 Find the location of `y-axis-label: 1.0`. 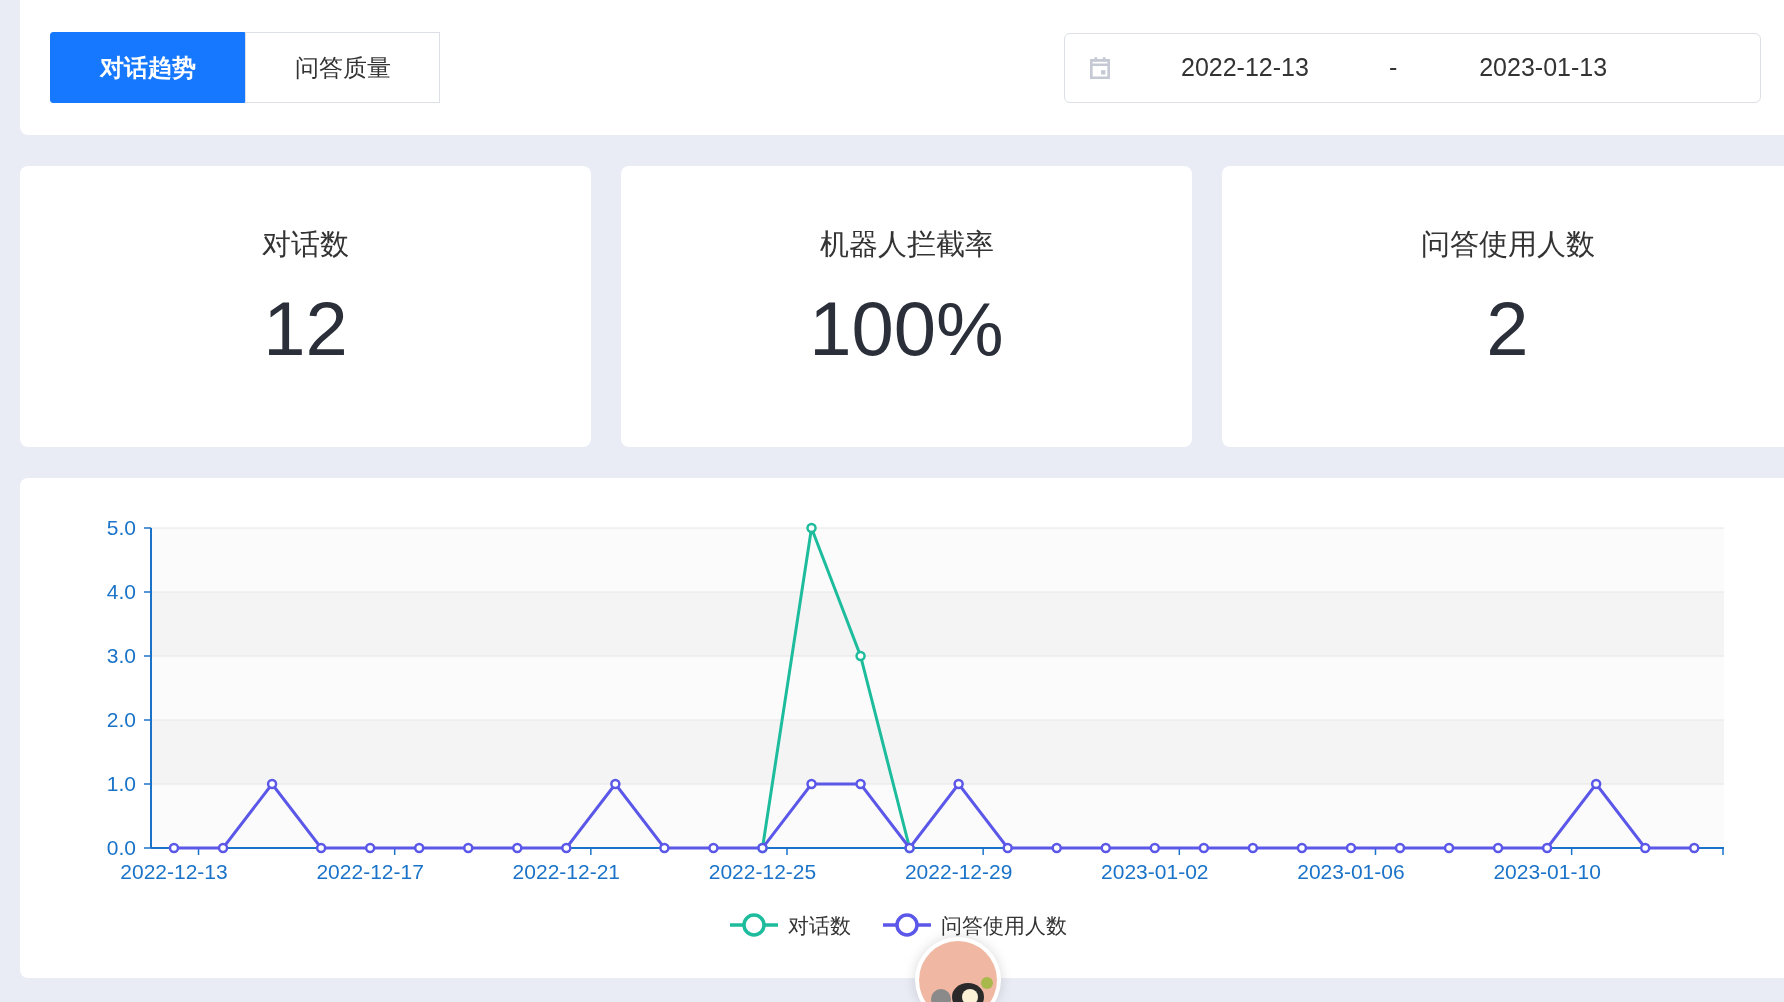

y-axis-label: 1.0 is located at coordinates (121, 783).